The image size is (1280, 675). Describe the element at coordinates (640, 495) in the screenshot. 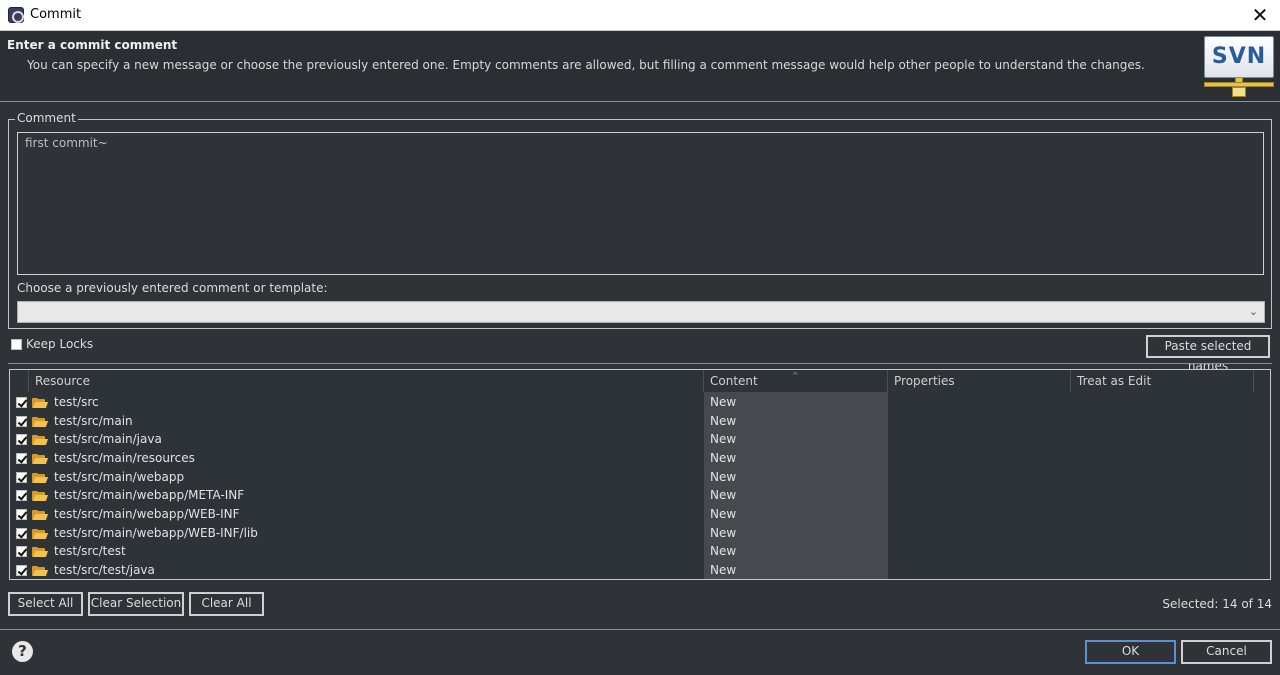

I see `table-row: test/src/main/webapp/META-INF New` at that location.